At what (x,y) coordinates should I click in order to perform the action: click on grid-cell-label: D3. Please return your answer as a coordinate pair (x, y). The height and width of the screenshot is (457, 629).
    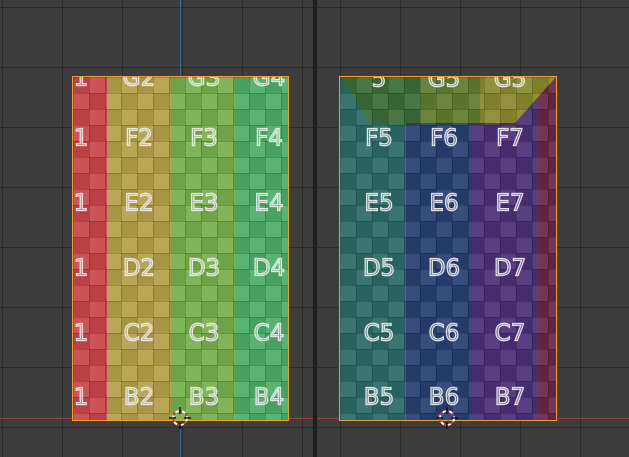
    Looking at the image, I should click on (204, 268).